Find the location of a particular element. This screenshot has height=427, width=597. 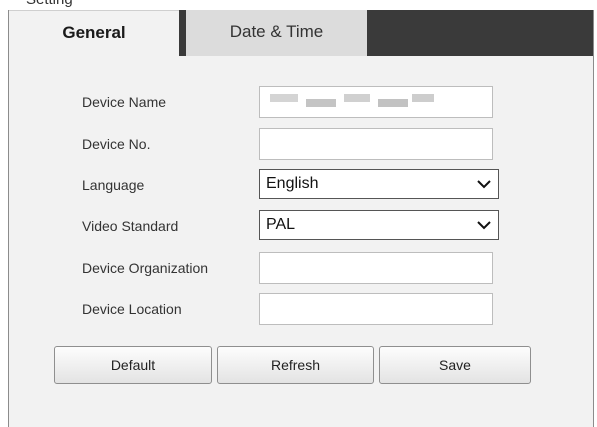

tab-bar: General Date & Time is located at coordinates (301, 33).